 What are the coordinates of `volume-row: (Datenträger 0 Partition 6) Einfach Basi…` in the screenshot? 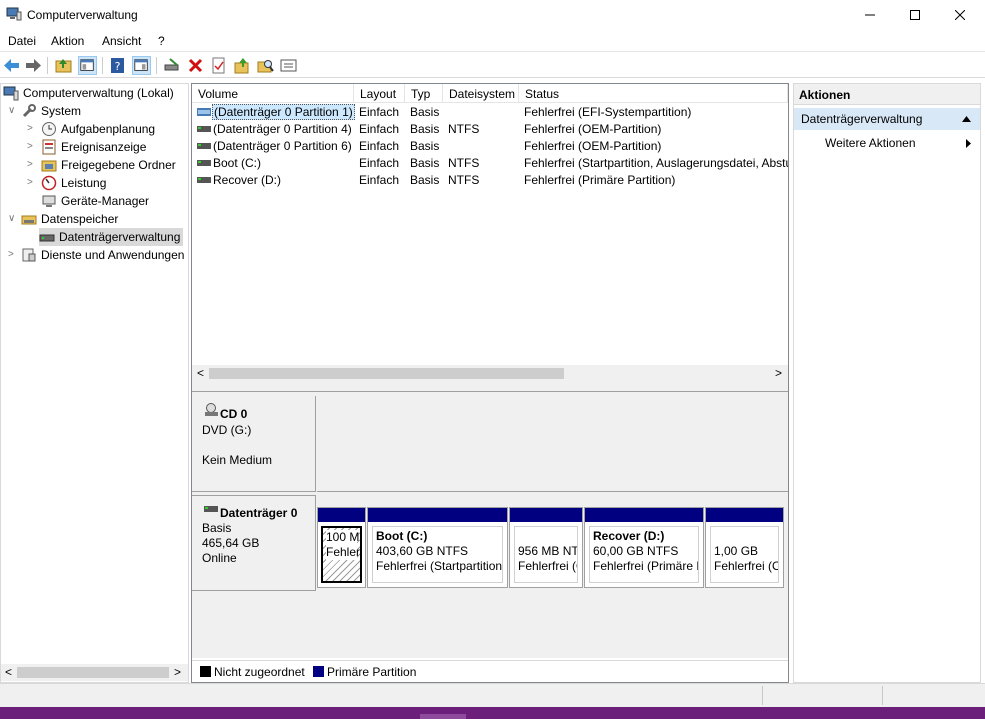 It's located at (491, 146).